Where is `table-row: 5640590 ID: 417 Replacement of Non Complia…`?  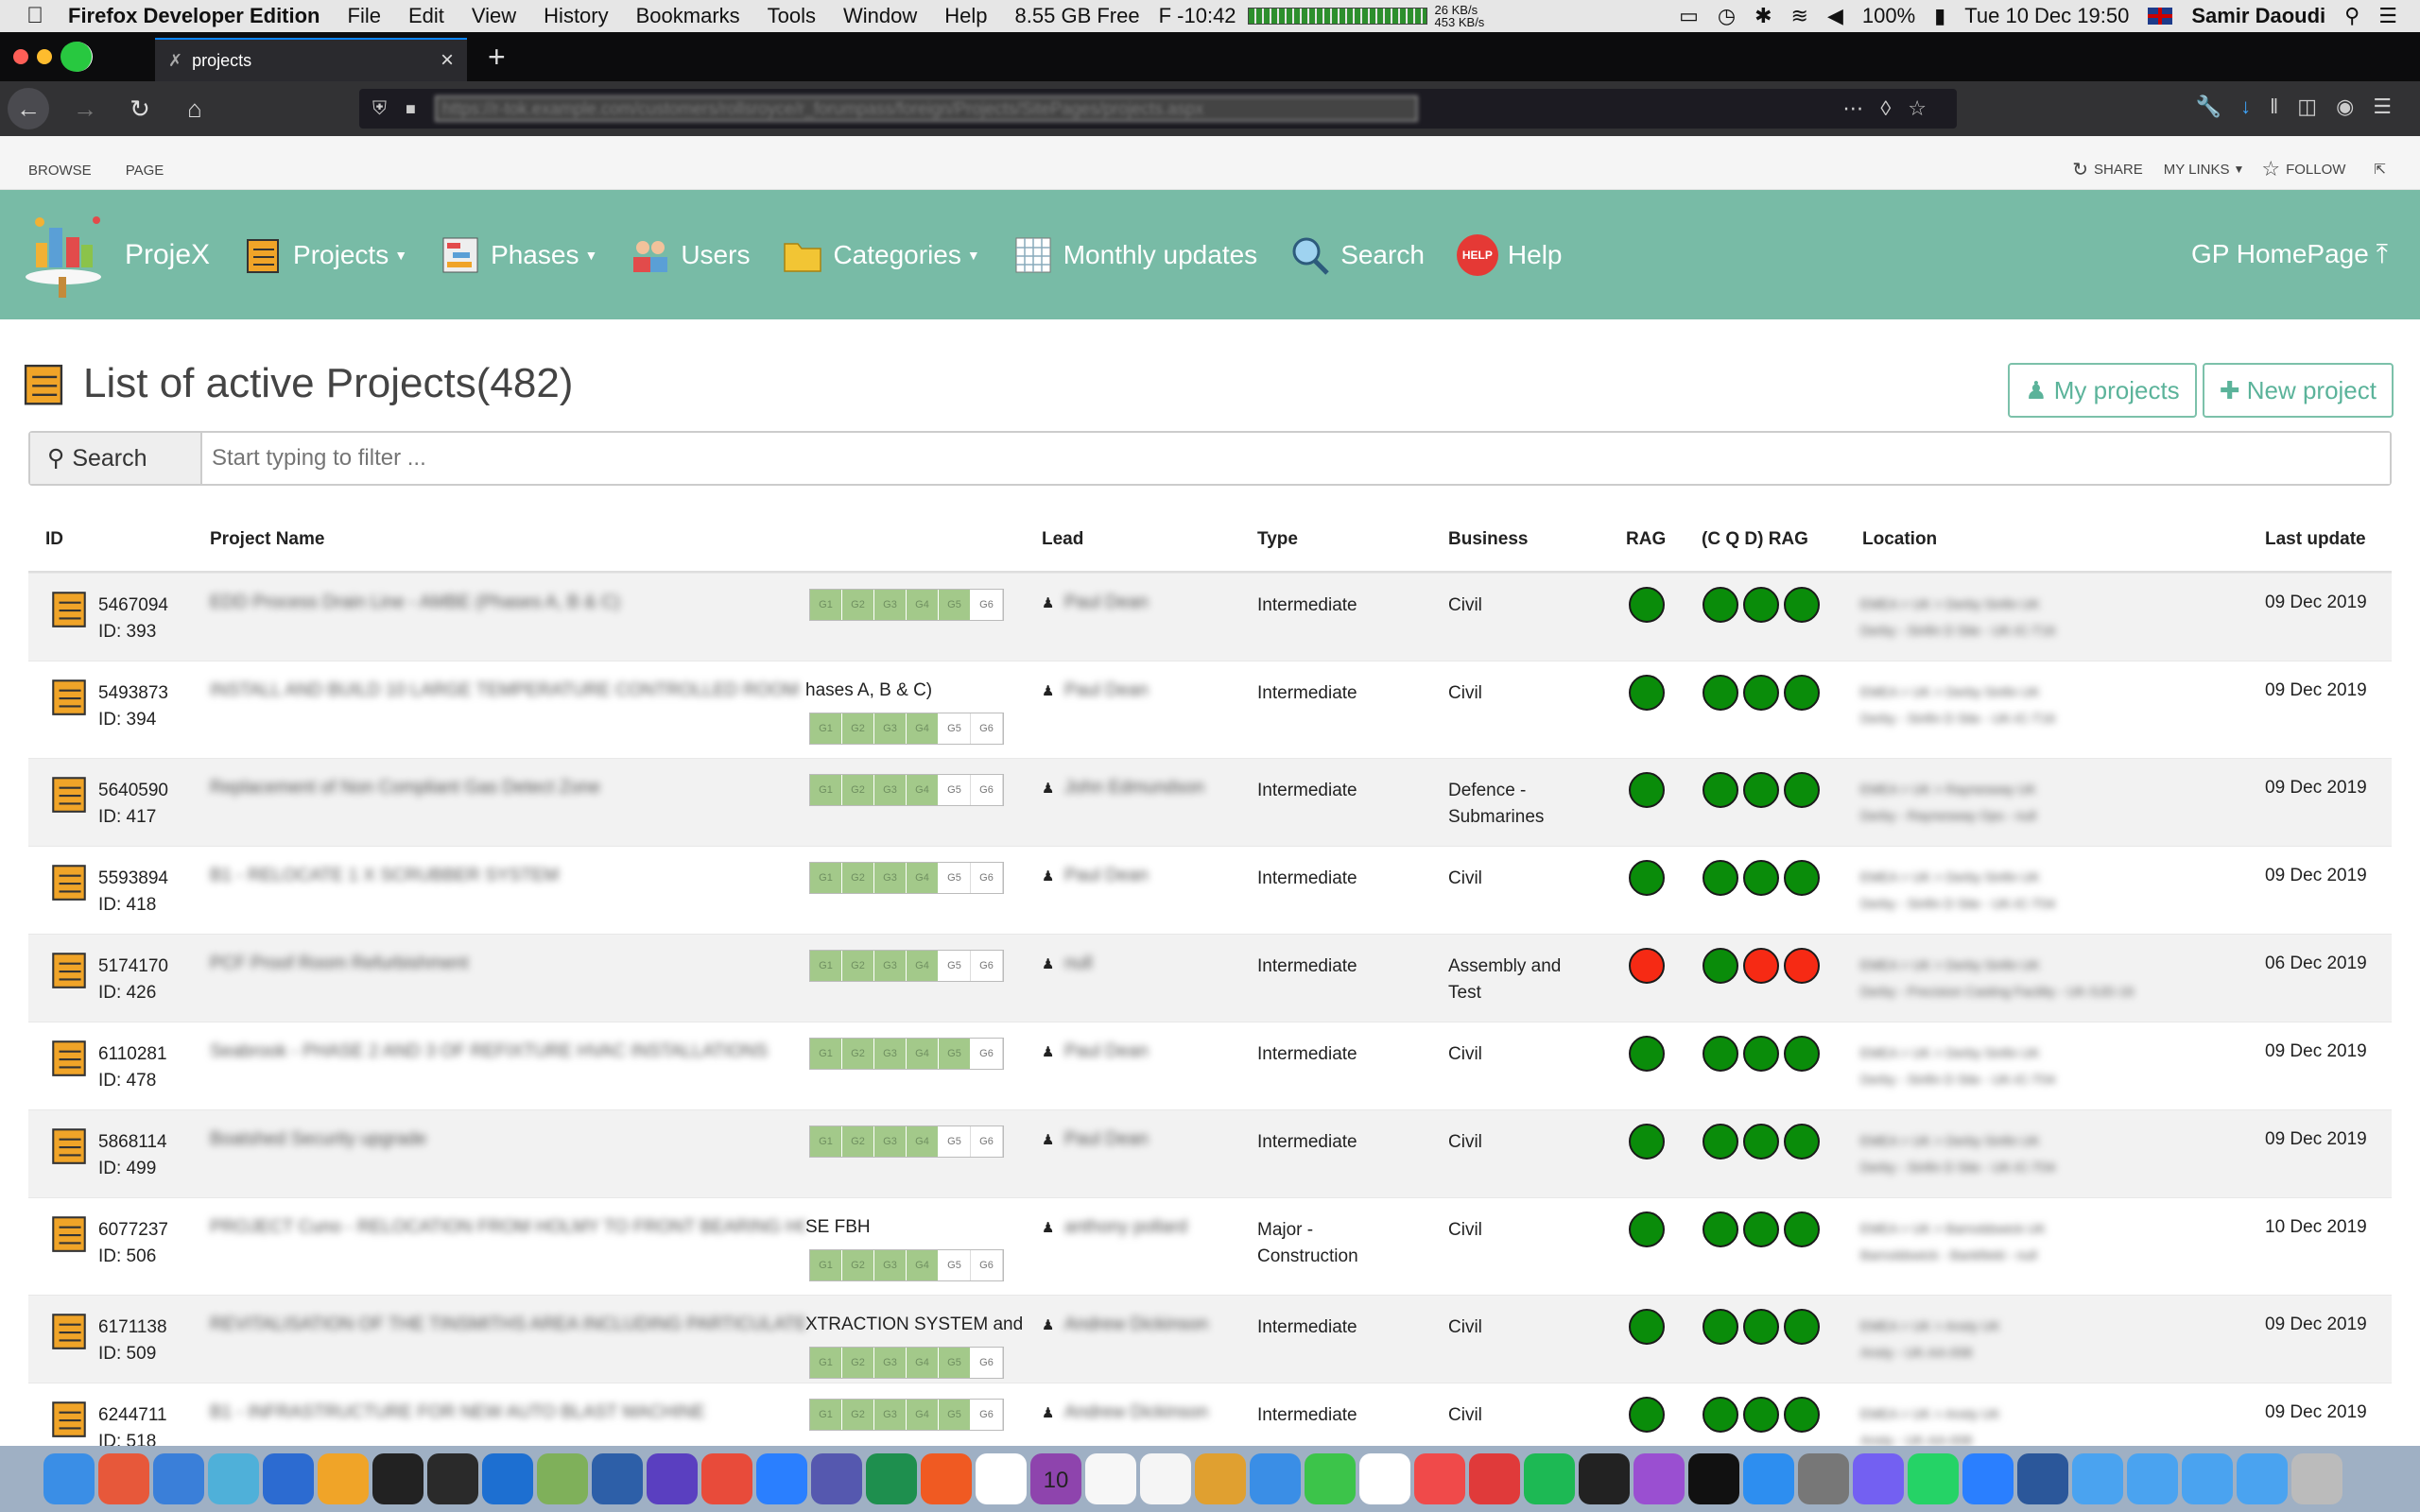 table-row: 5640590 ID: 417 Replacement of Non Complia… is located at coordinates (1210, 802).